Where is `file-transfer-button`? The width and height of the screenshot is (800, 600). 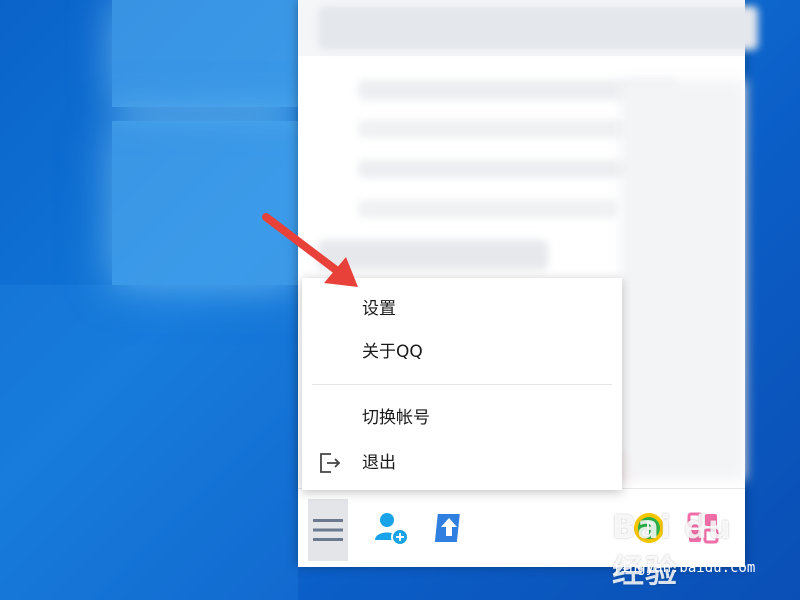
file-transfer-button is located at coordinates (449, 528).